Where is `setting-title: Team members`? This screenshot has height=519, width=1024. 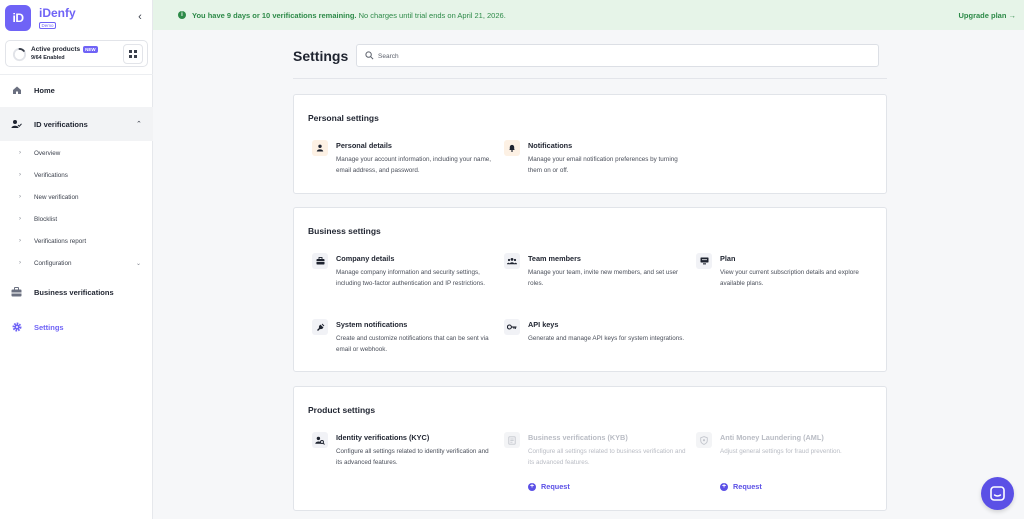 setting-title: Team members is located at coordinates (554, 258).